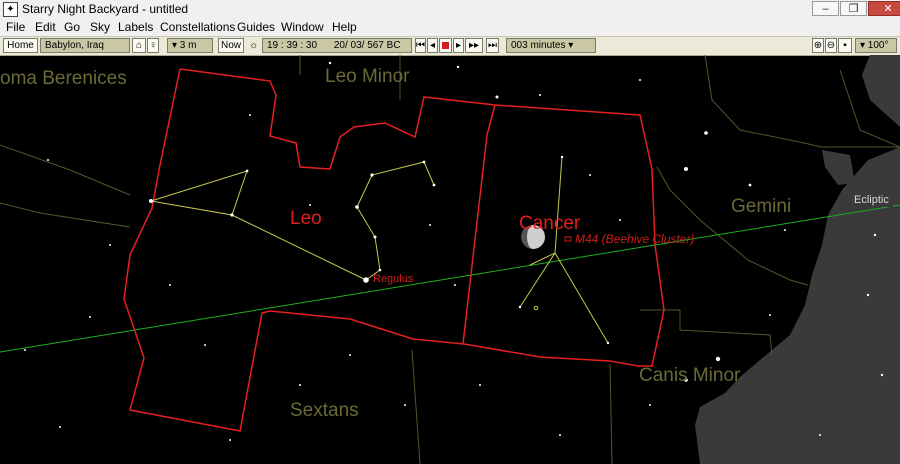 The width and height of the screenshot is (900, 464). Describe the element at coordinates (450, 9) in the screenshot. I see `title-bar: ✦ Starry Night Backyard - untitled ‒ ❐ ✕` at that location.